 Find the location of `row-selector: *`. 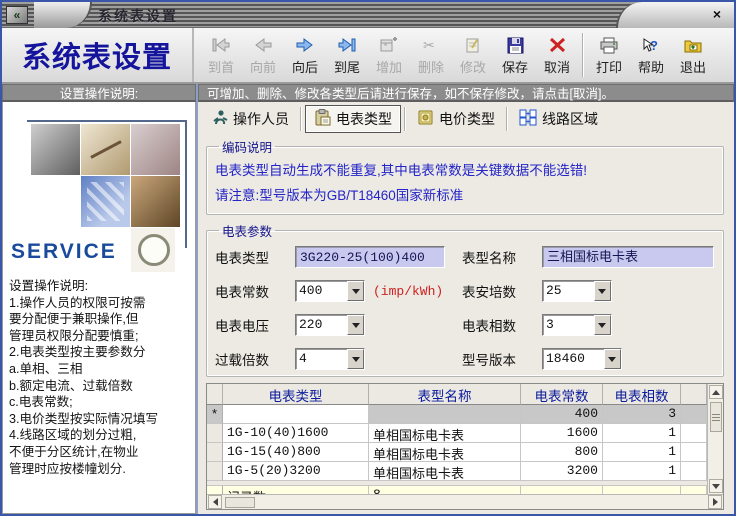

row-selector: * is located at coordinates (215, 414).